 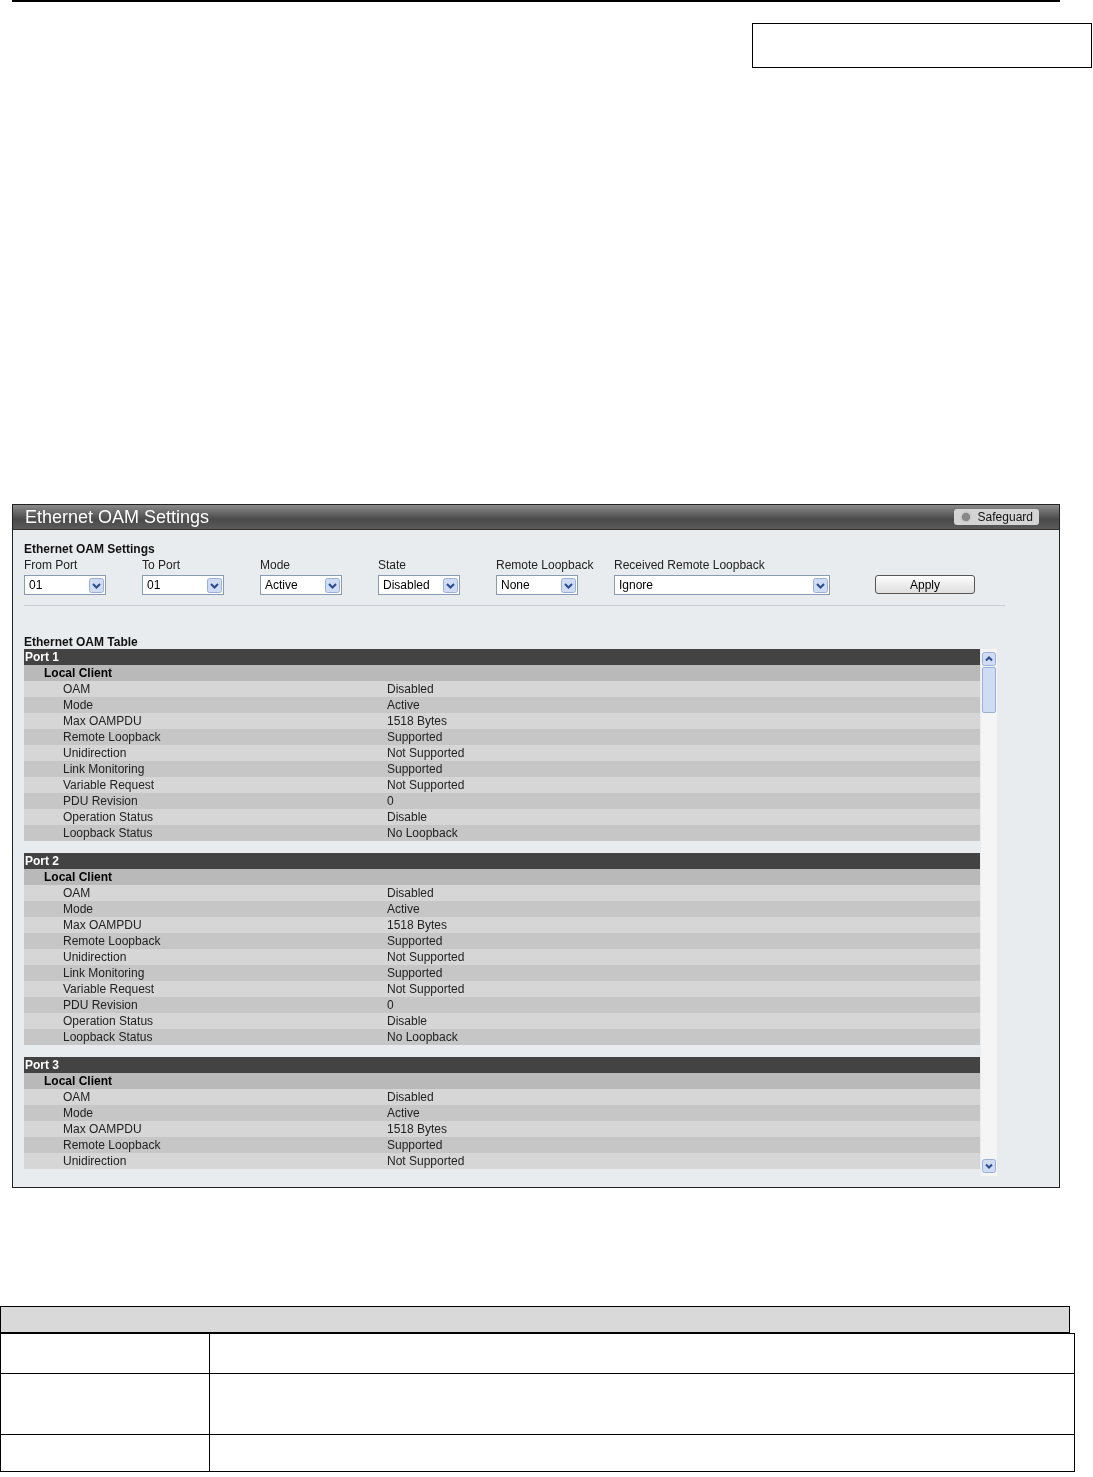 I want to click on dropdown: Disabled, so click(x=419, y=585).